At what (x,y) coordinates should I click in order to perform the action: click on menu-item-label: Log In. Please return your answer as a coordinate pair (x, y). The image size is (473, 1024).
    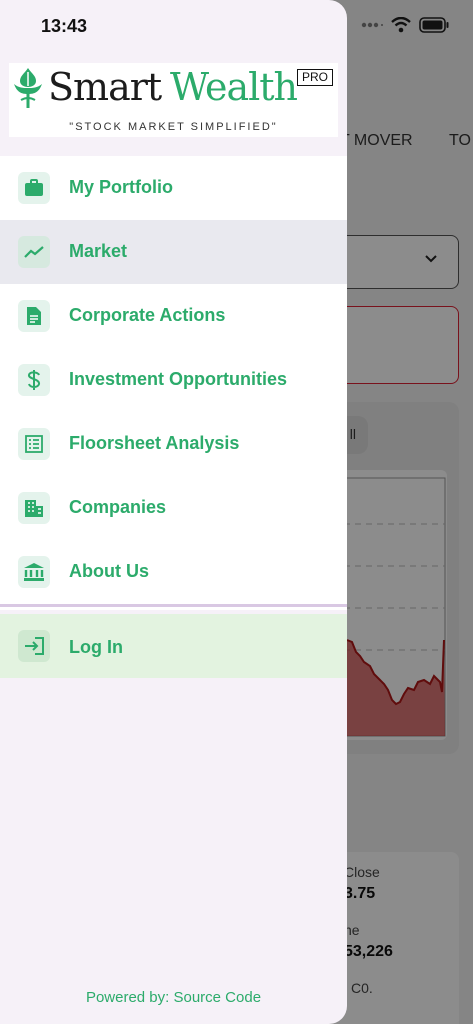
    Looking at the image, I should click on (96, 647).